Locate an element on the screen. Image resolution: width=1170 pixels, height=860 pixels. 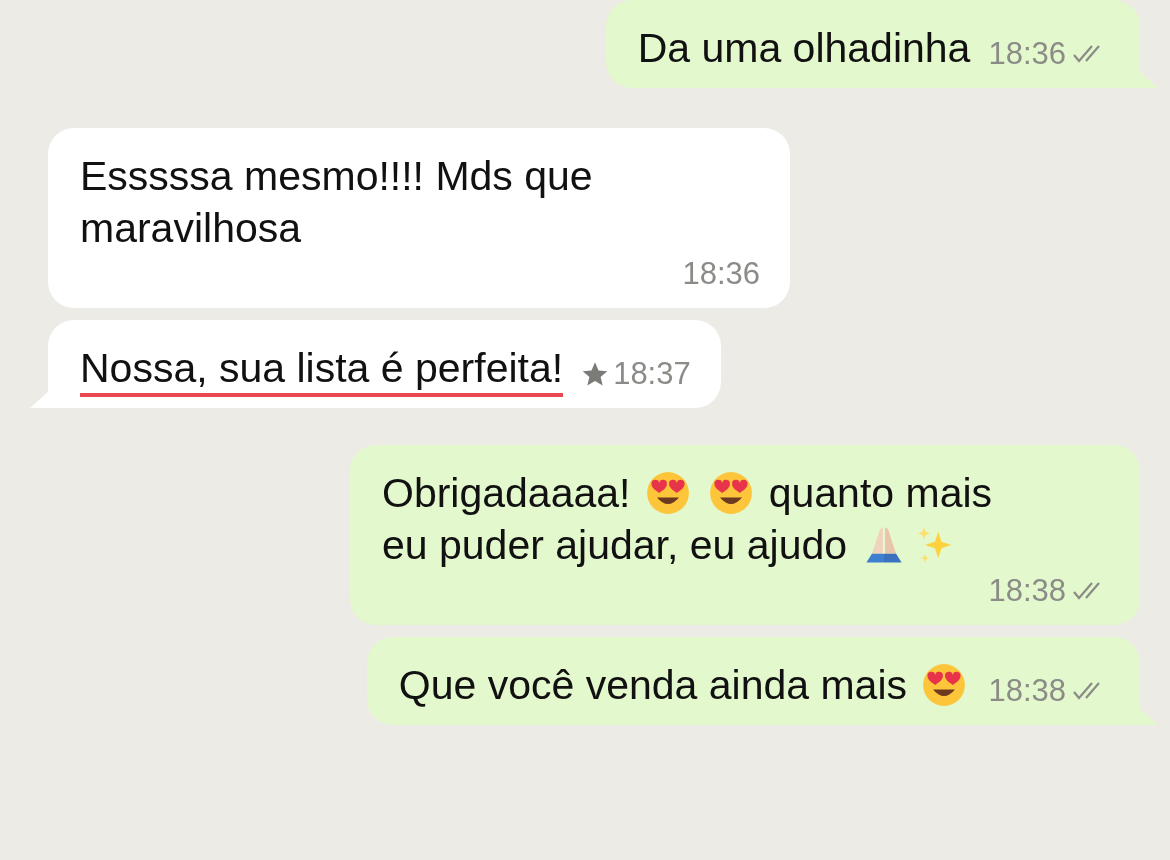
message-text: eu puder ajudar, eu ajudo is located at coordinates (615, 545).